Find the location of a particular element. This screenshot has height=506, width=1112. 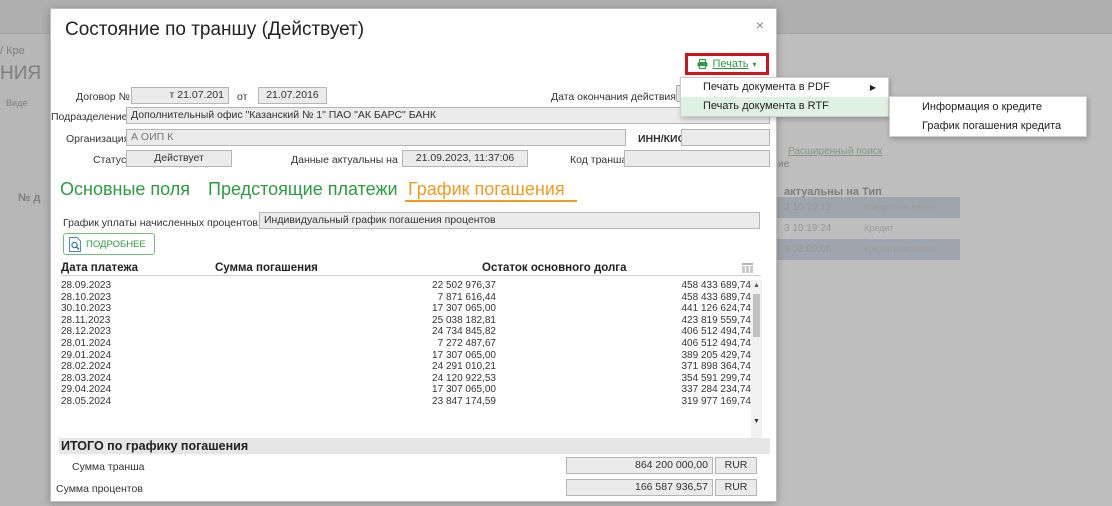

tranche-sum-field: 864 200 000,00 is located at coordinates (639, 465).